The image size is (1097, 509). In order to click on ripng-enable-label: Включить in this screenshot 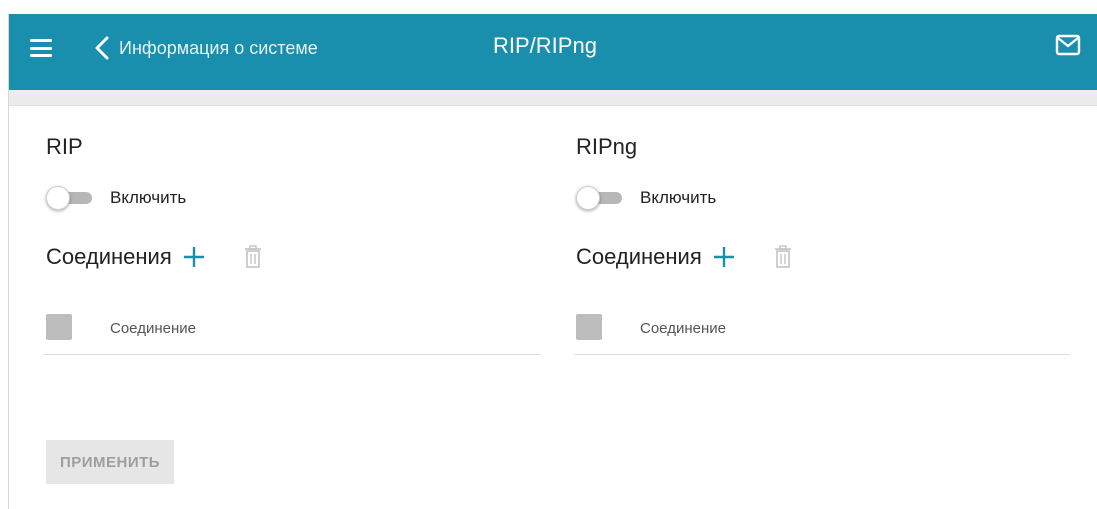, I will do `click(678, 197)`.